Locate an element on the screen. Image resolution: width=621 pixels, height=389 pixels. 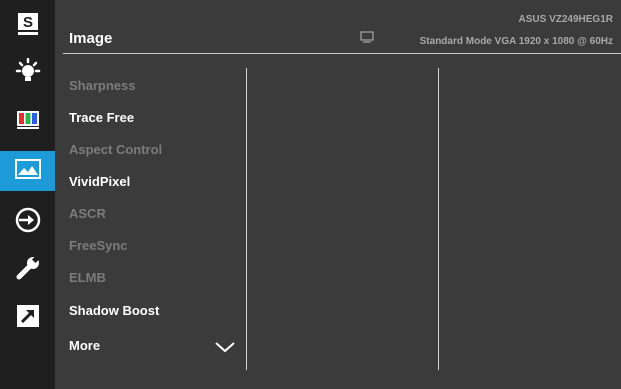
sidebar-item-blue-light is located at coordinates (27, 74).